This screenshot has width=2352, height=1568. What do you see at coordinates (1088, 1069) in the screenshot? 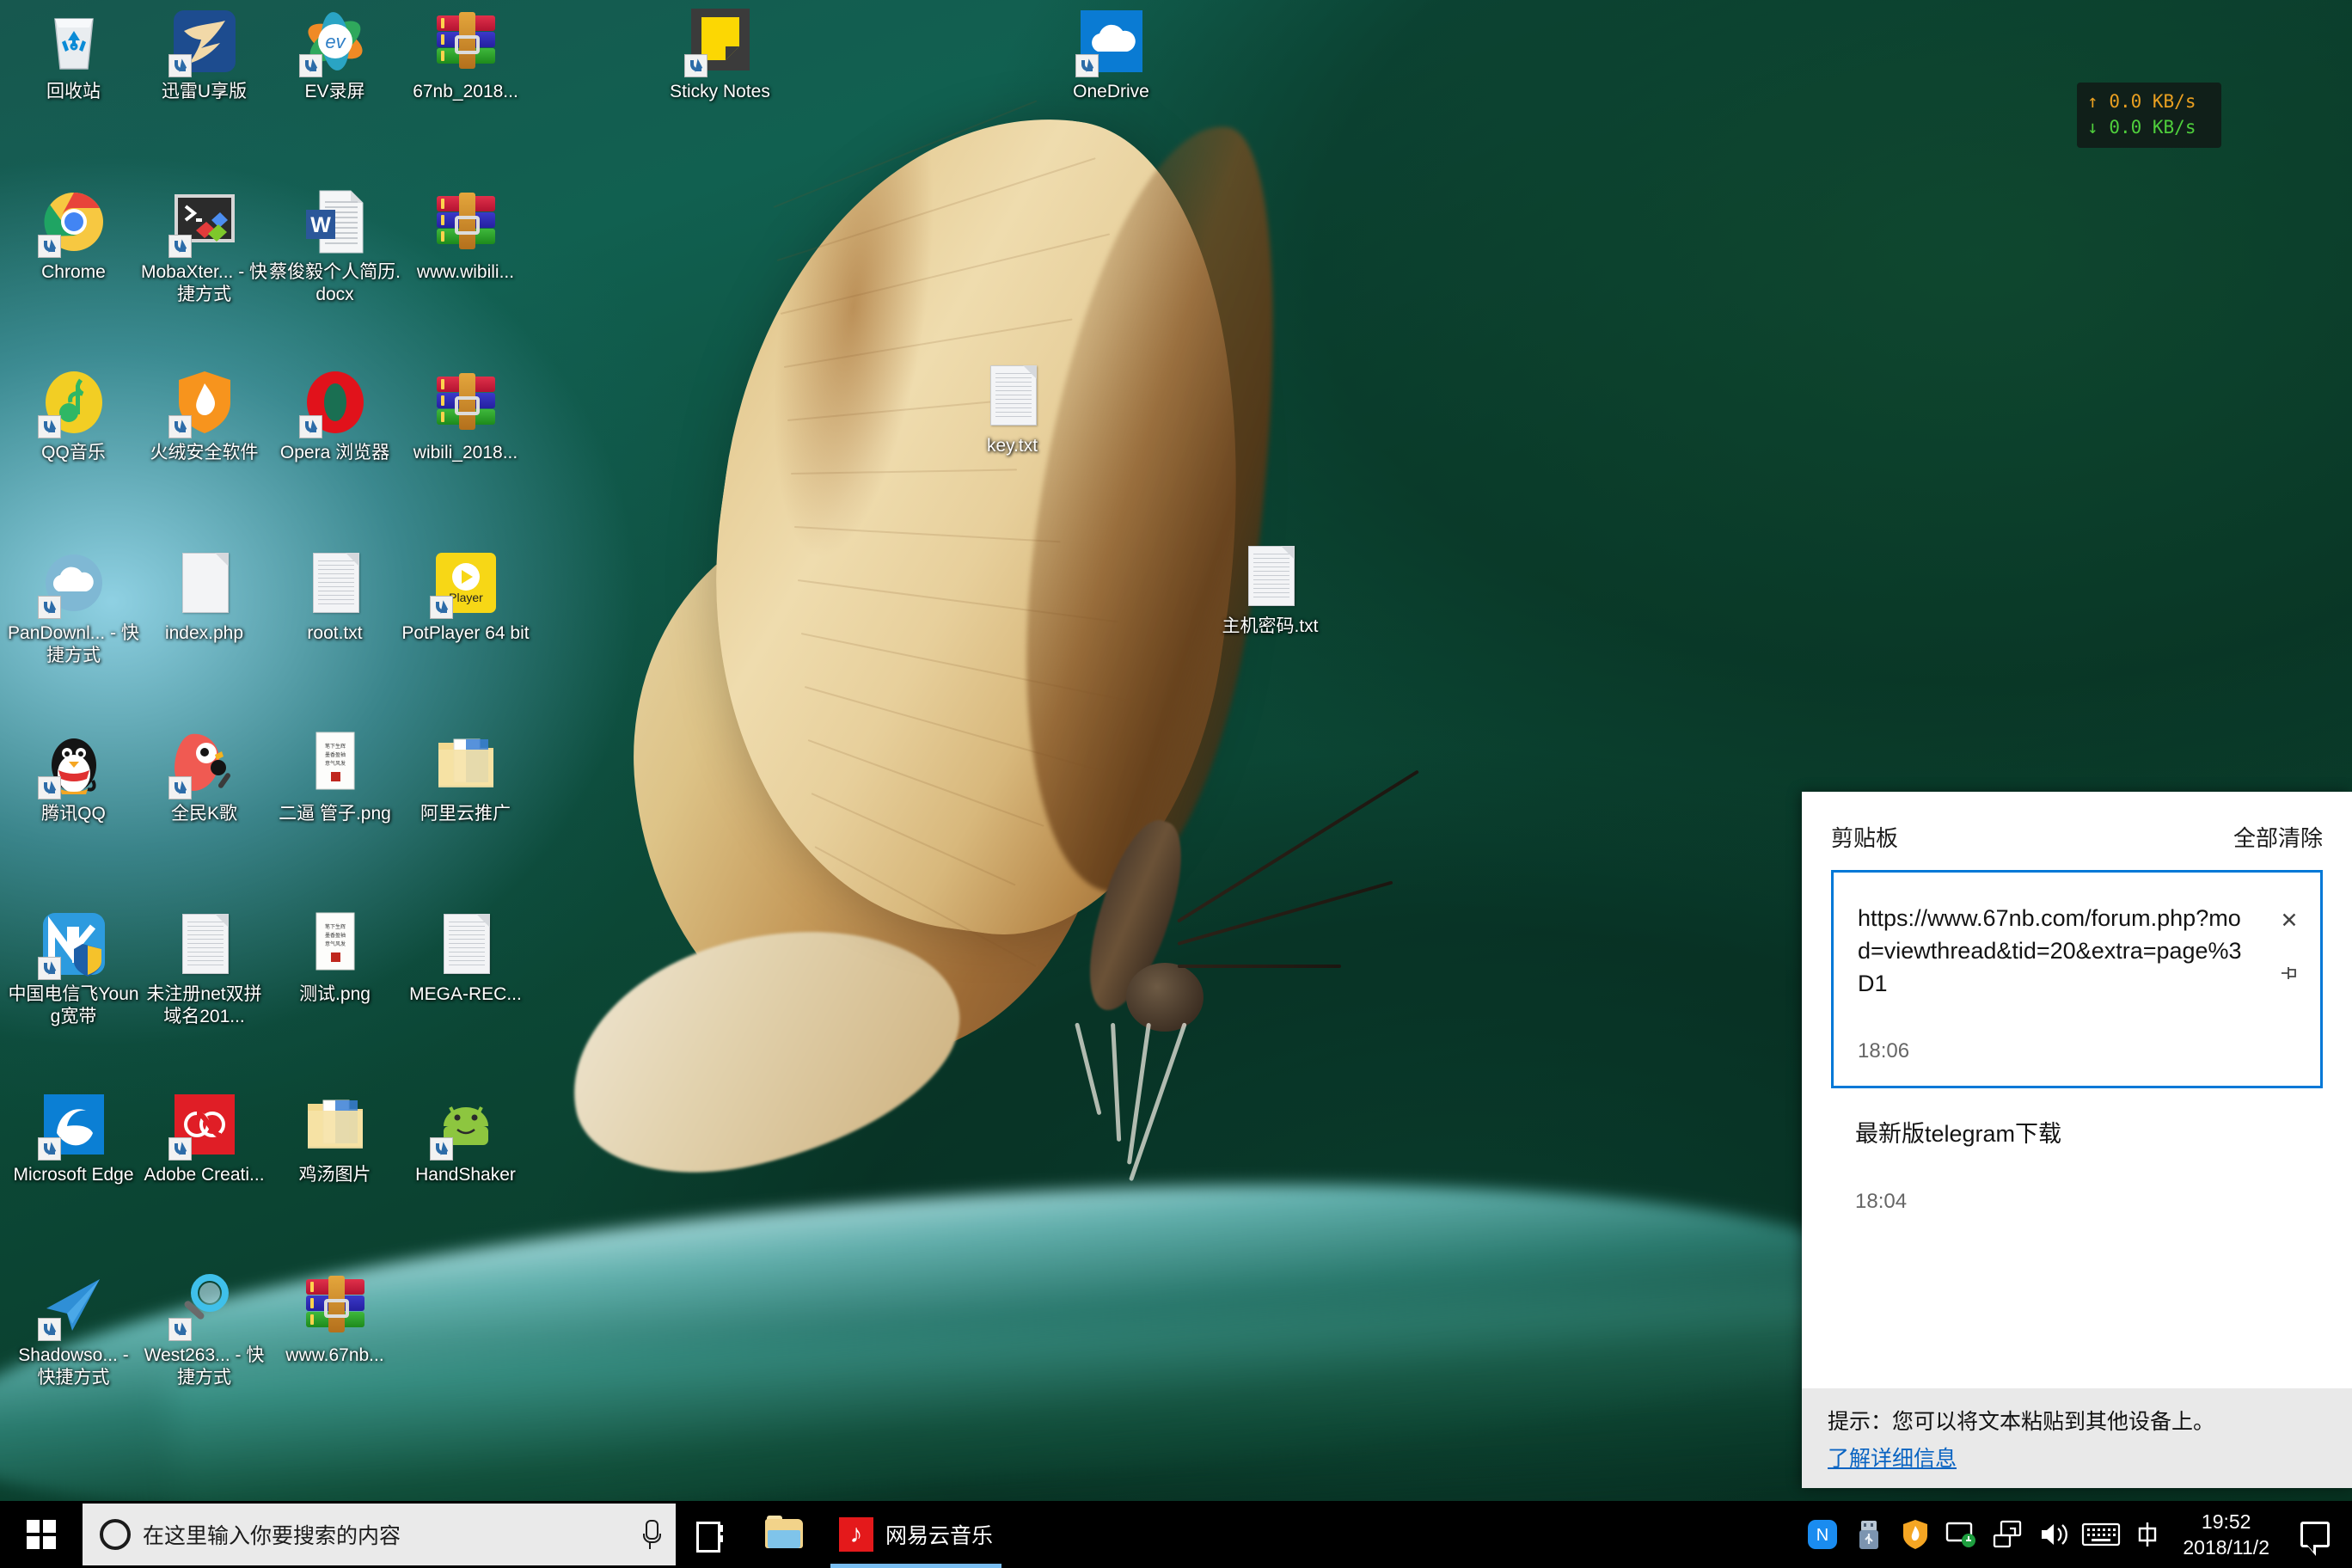
I see `butterfly-leg` at bounding box center [1088, 1069].